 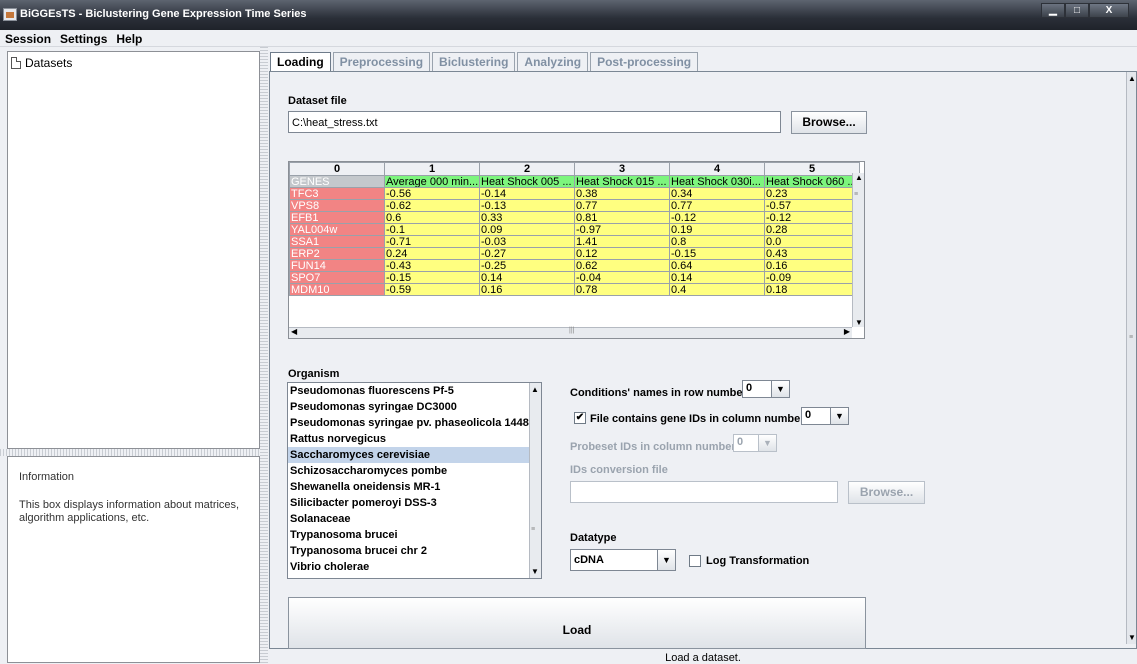 What do you see at coordinates (622, 229) in the screenshot?
I see `expression-cell: -0.97` at bounding box center [622, 229].